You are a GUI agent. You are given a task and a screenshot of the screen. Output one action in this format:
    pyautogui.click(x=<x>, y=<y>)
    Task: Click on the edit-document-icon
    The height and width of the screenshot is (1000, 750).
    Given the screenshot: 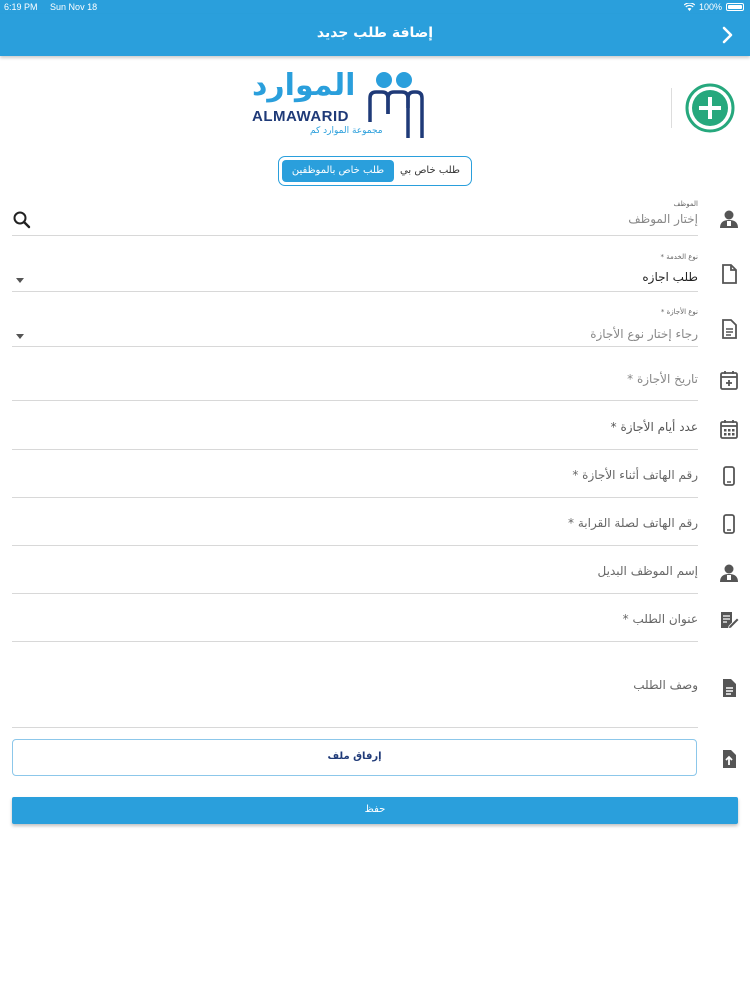 What is the action you would take?
    pyautogui.click(x=730, y=621)
    